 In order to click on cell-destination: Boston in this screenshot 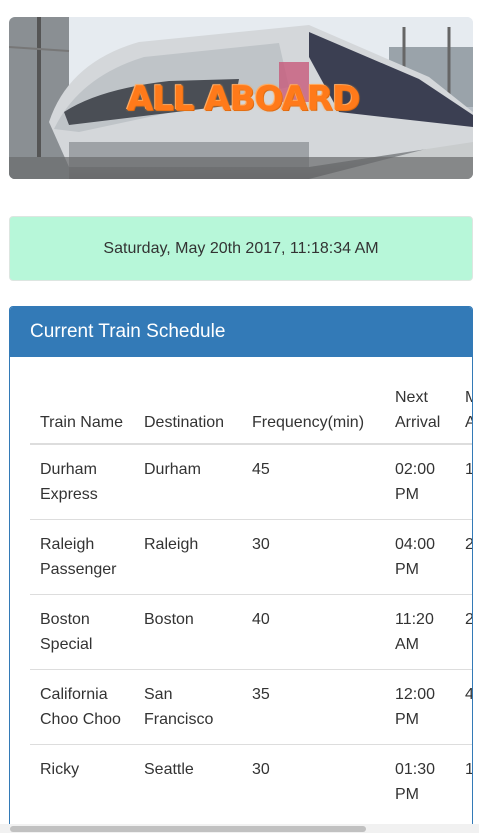, I will do `click(188, 632)`.